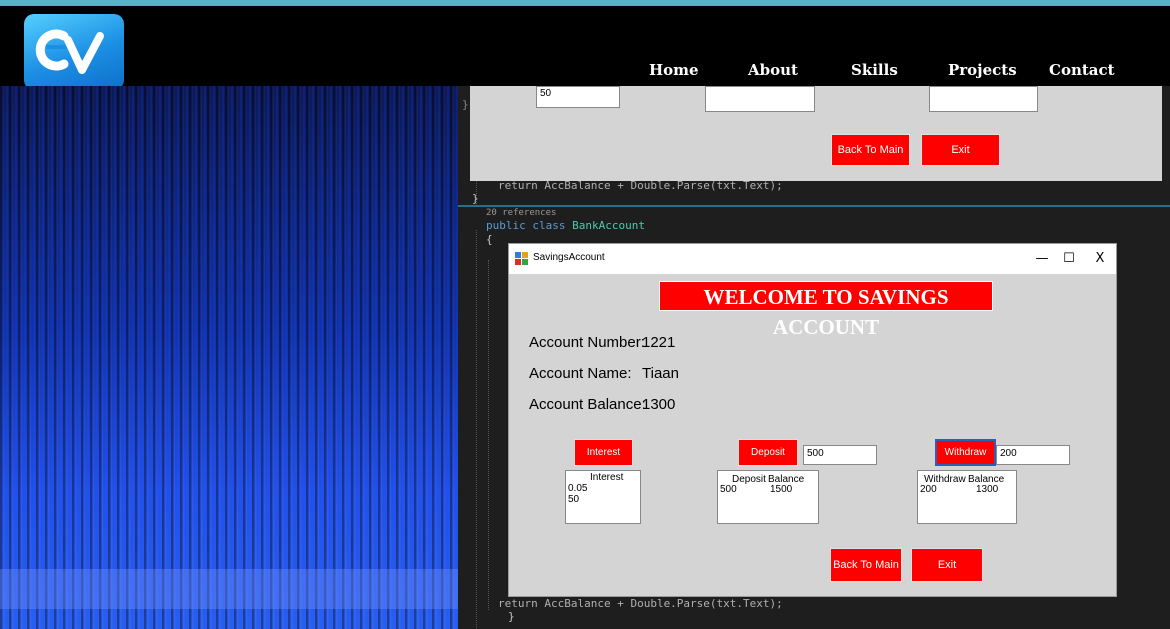 The image size is (1170, 629). Describe the element at coordinates (814, 206) in the screenshot. I see `editor-divider` at that location.